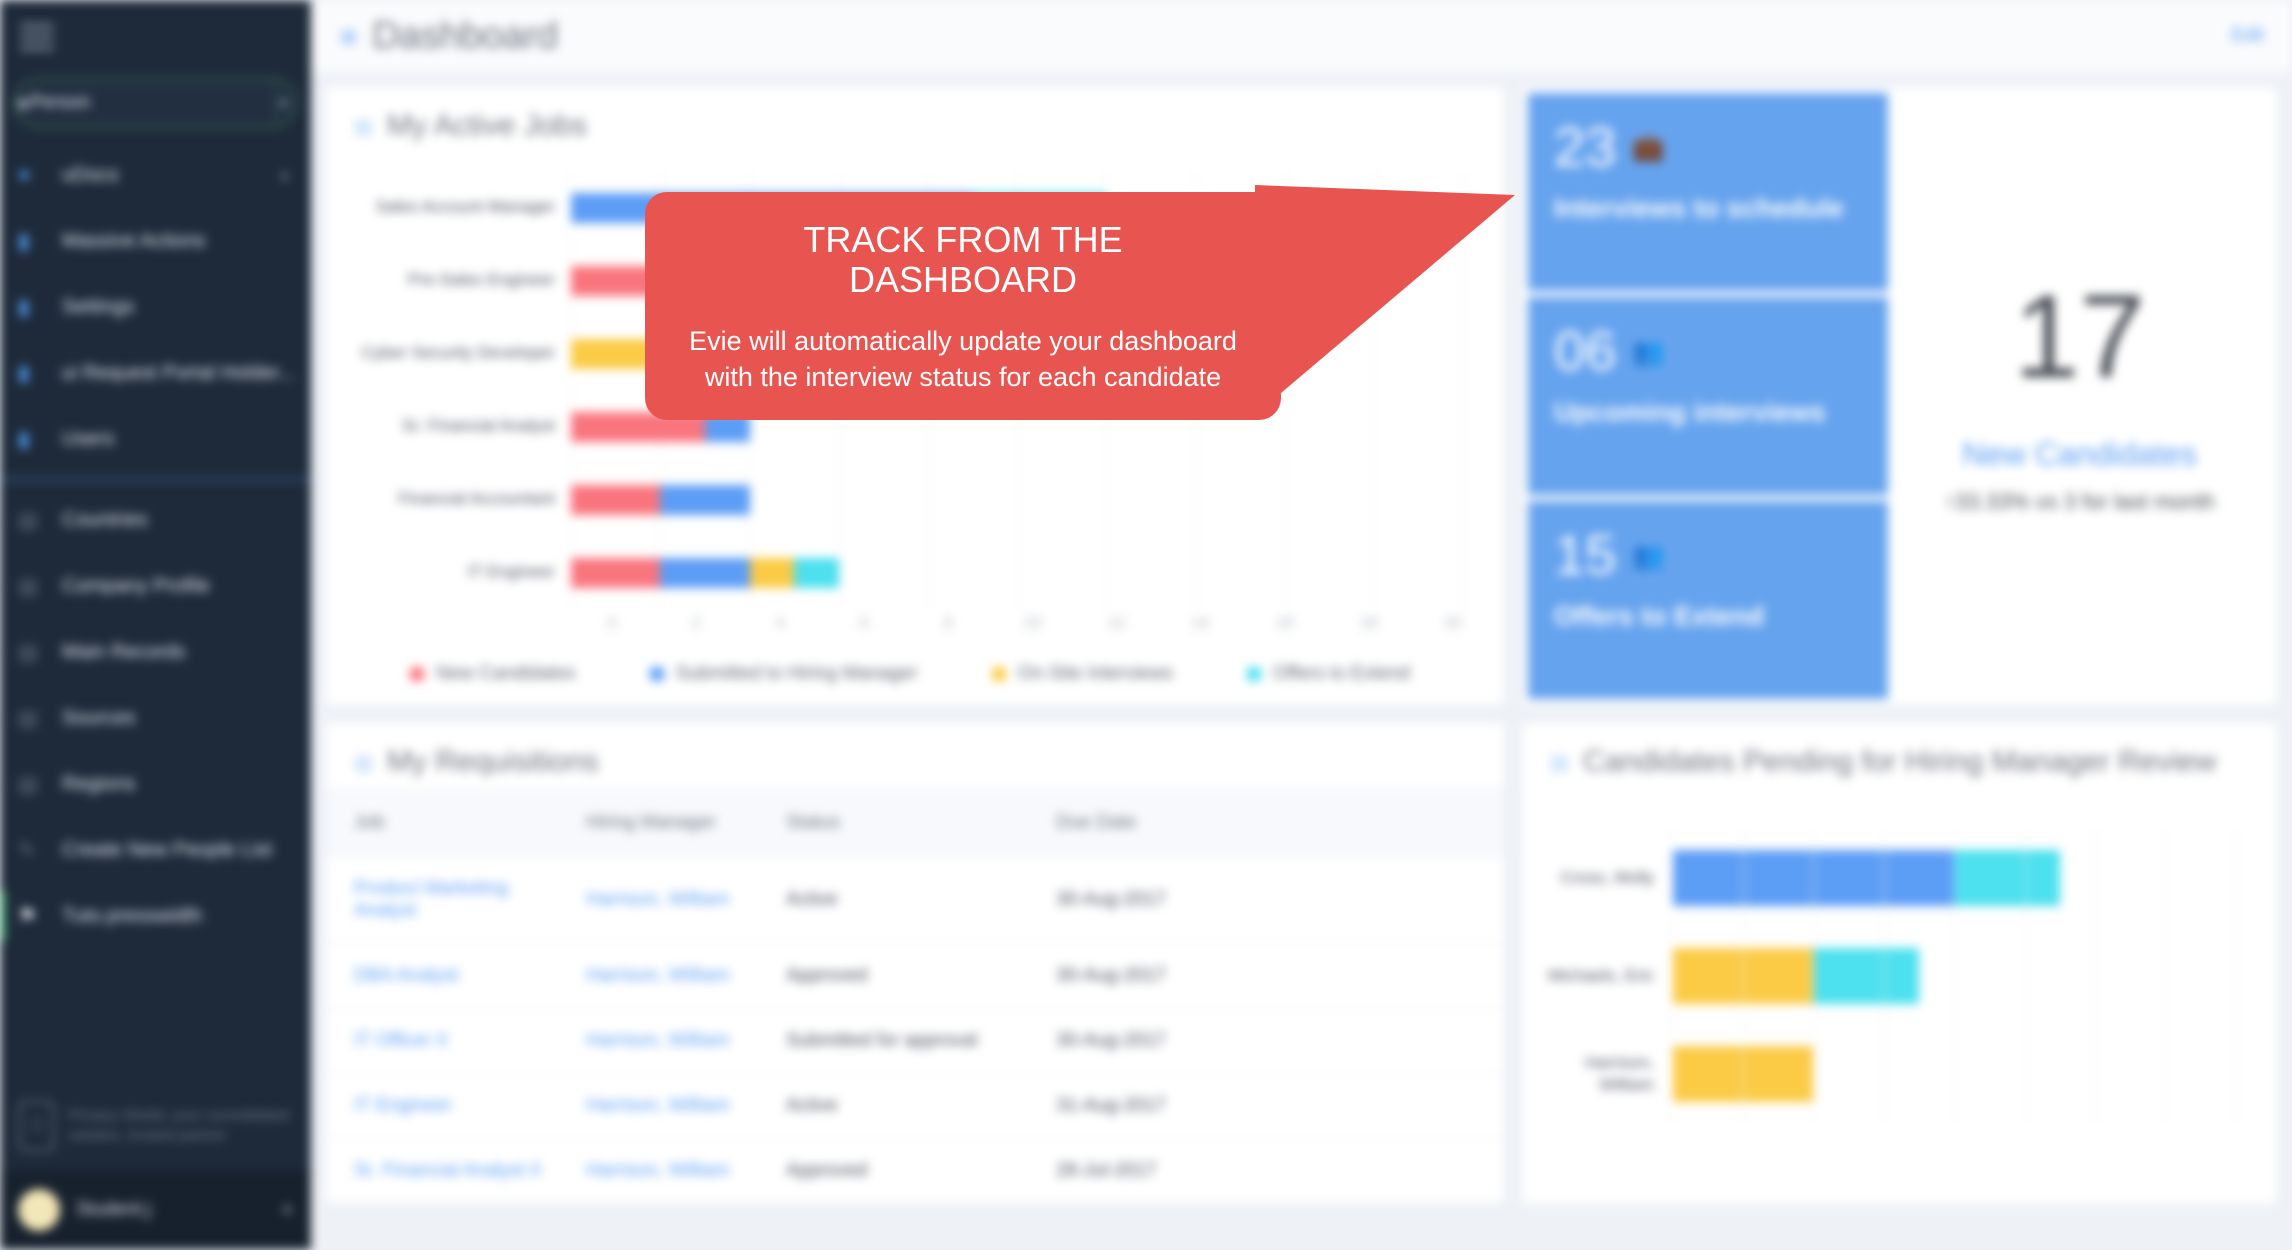  Describe the element at coordinates (476, 499) in the screenshot. I see `chart-category-label: Financial Accountant` at that location.